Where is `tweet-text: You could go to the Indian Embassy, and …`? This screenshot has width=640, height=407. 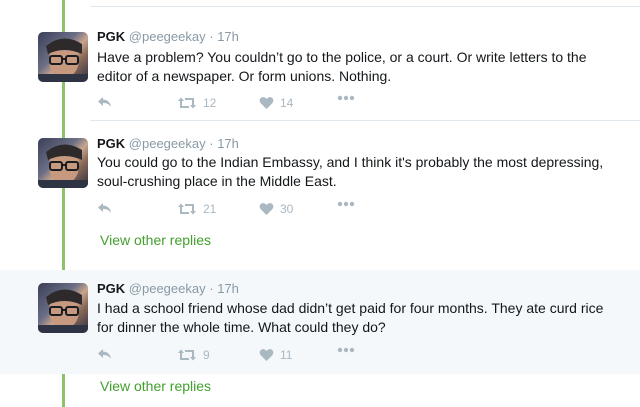 tweet-text: You could go to the Indian Embassy, and … is located at coordinates (350, 171).